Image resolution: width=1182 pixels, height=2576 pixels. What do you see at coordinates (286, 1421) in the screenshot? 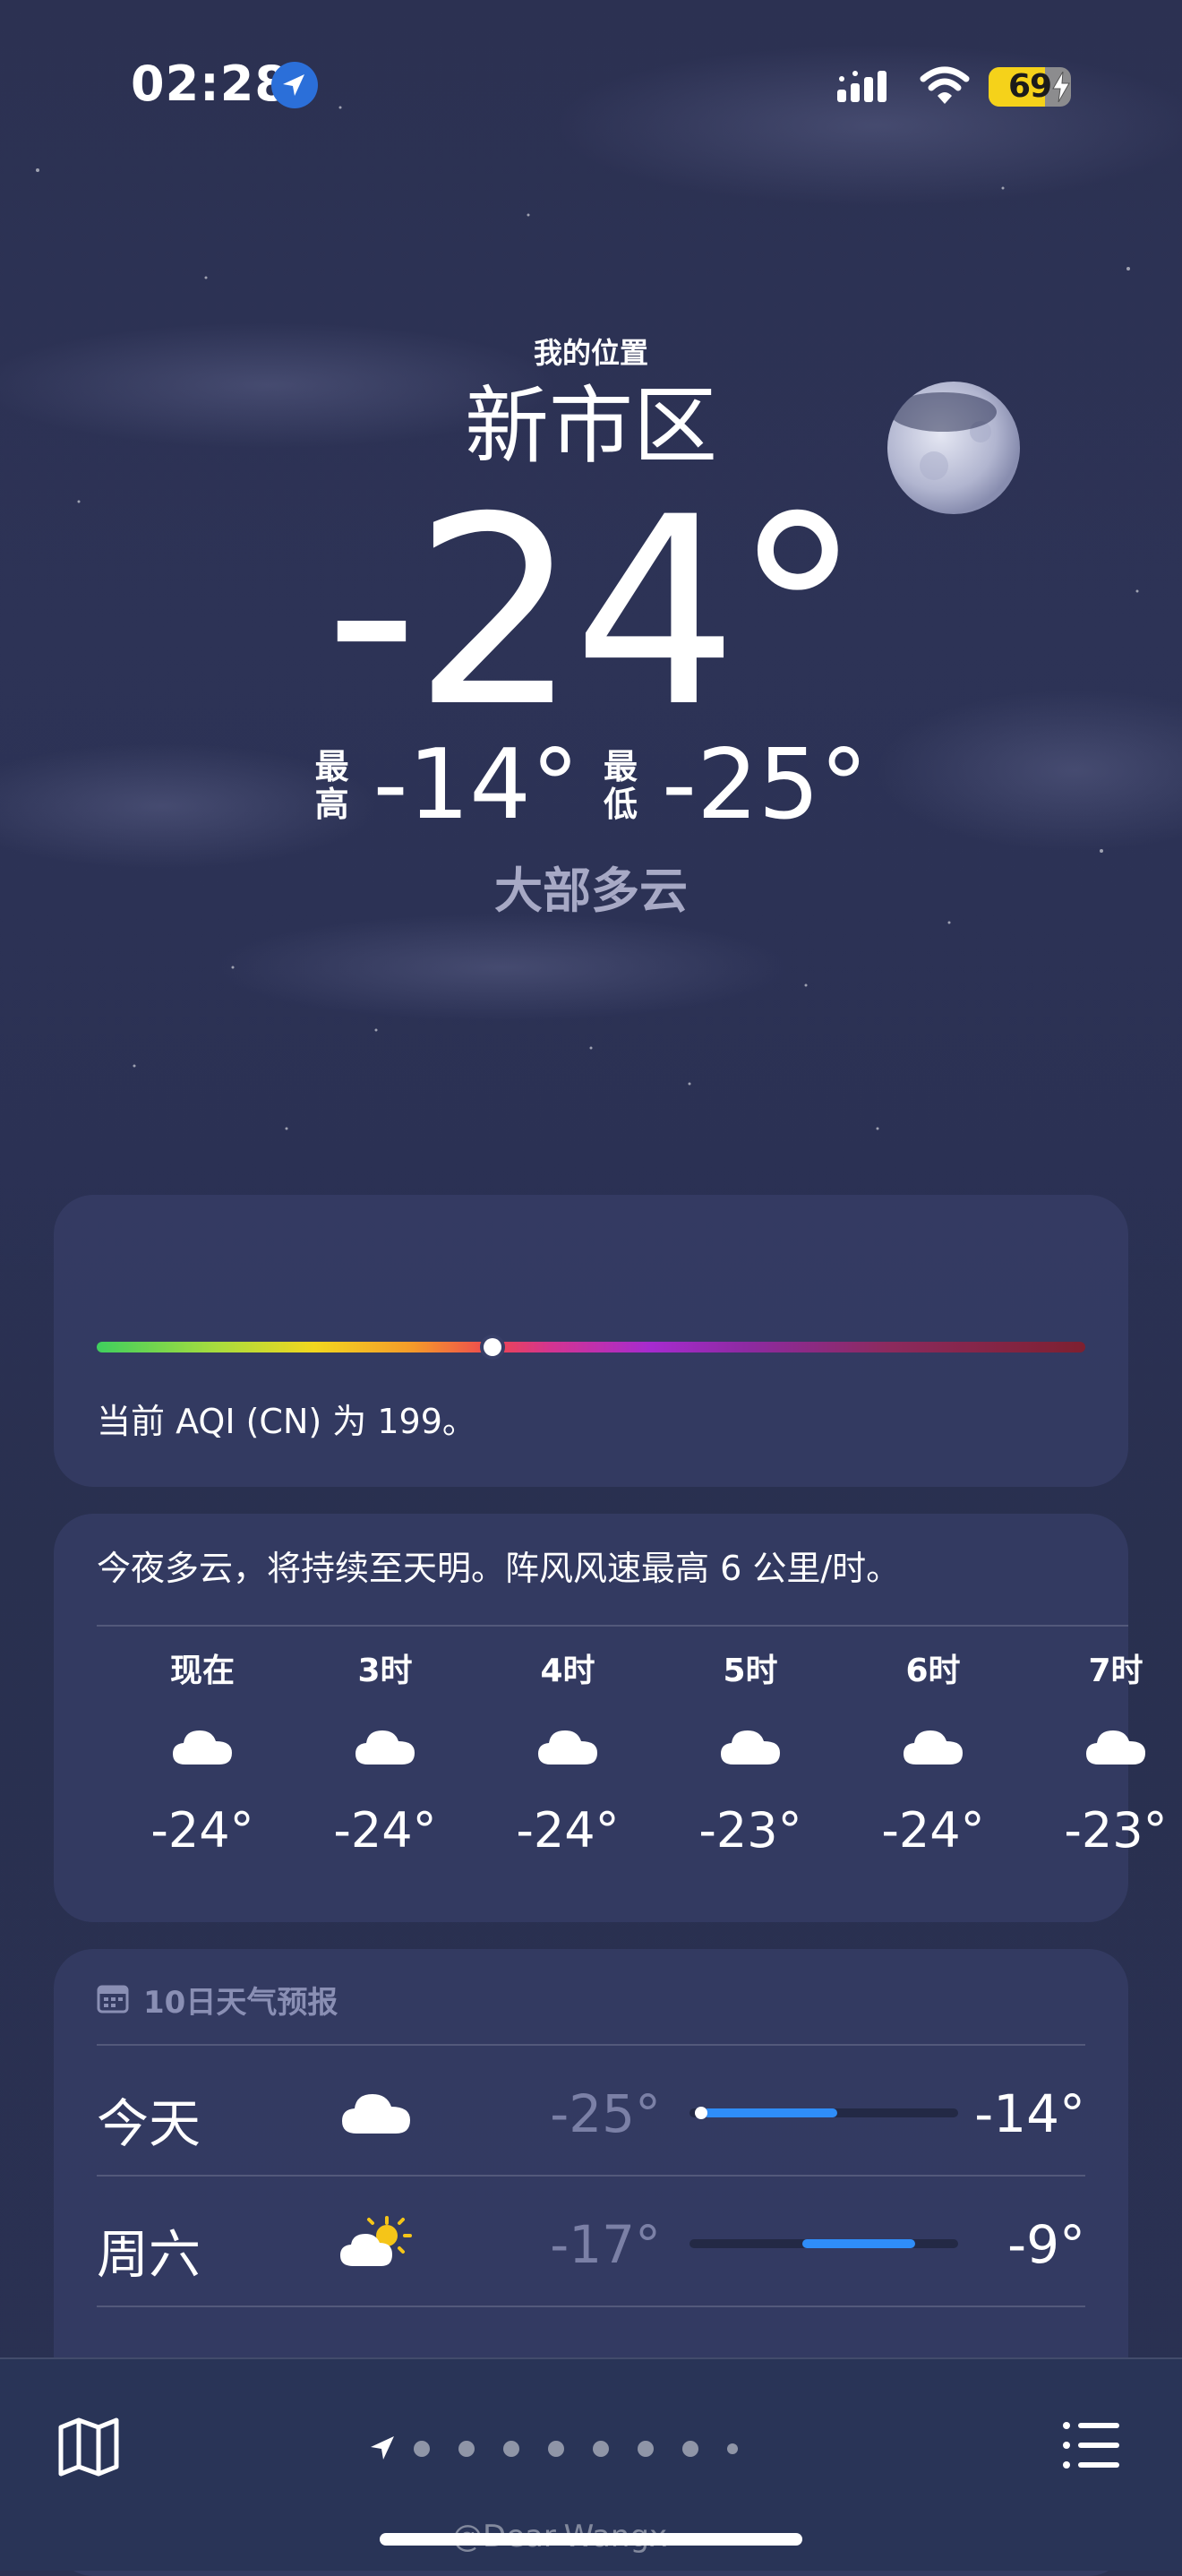
I see `aqi-text: 当前 AQI (CN) 为 199。` at bounding box center [286, 1421].